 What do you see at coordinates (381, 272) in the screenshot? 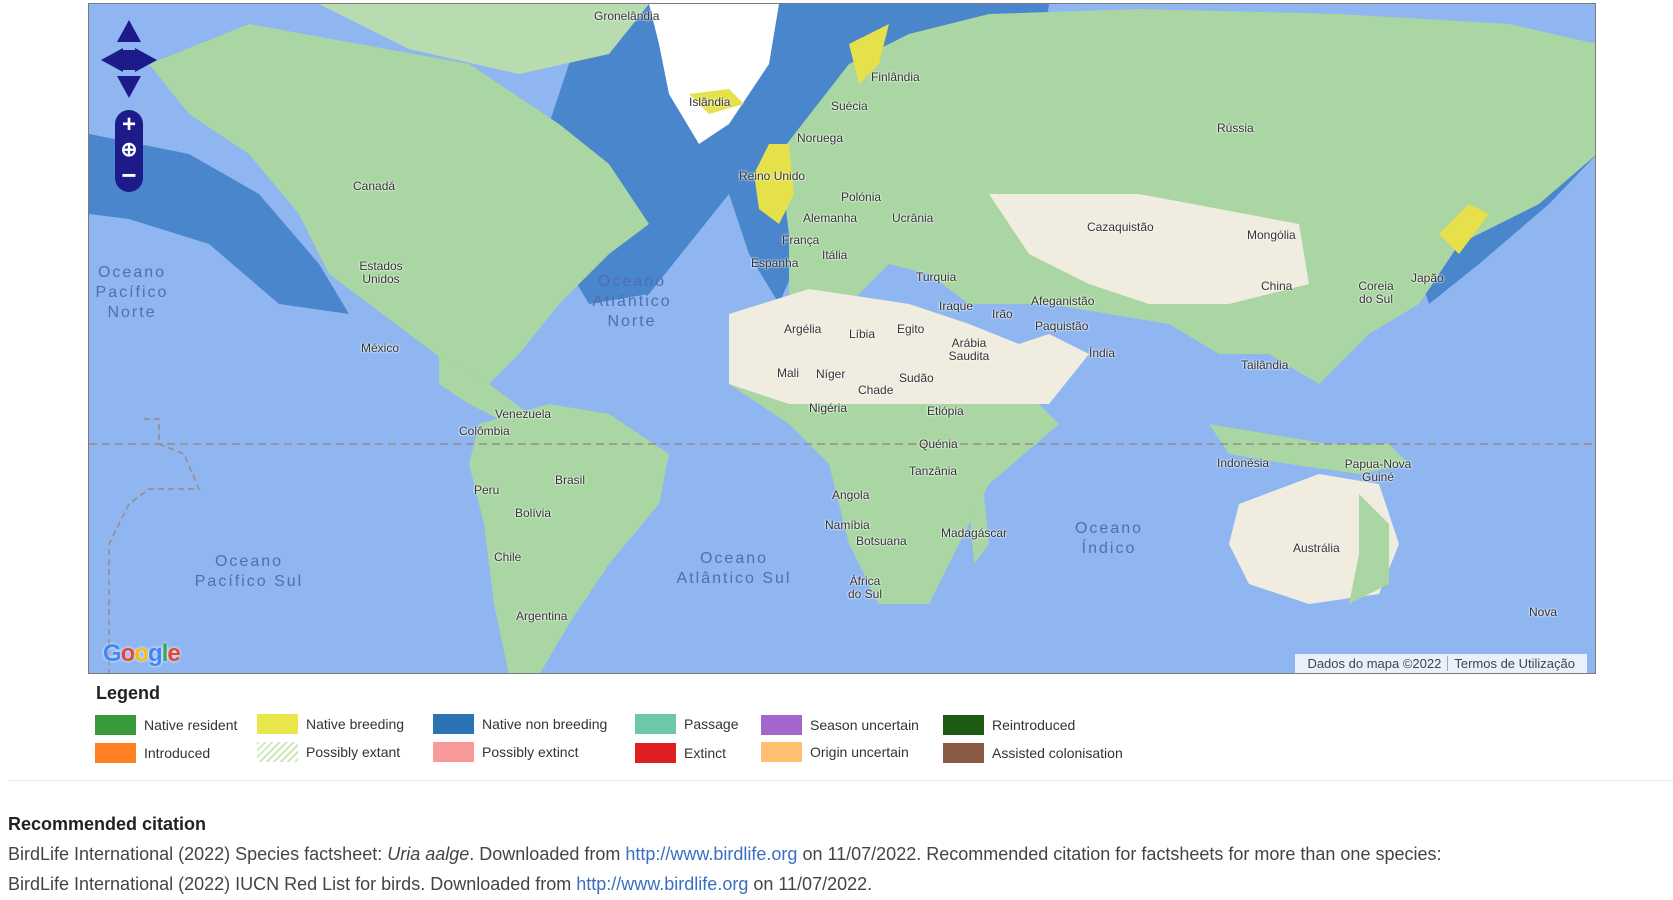
I see `label-usa: Estados Unidos` at bounding box center [381, 272].